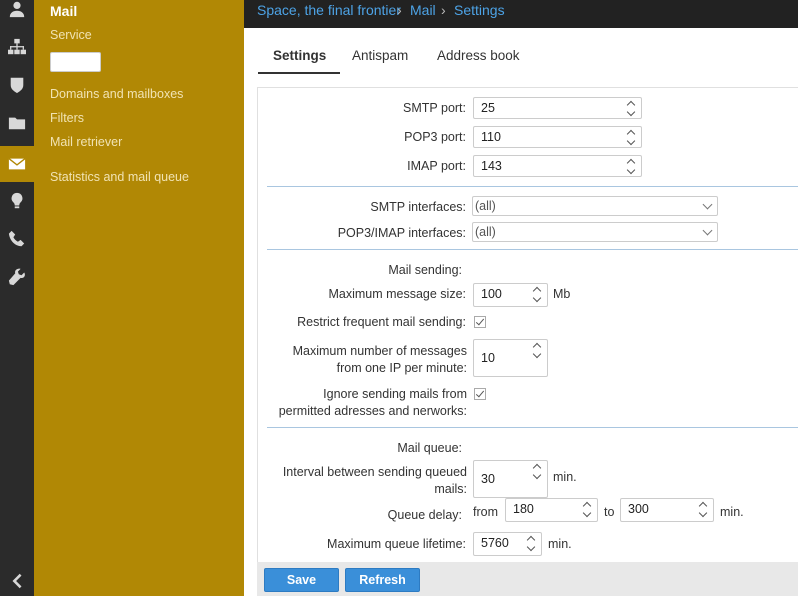 This screenshot has height=596, width=798. Describe the element at coordinates (488, 108) in the screenshot. I see `smtp-port-value: 25` at that location.